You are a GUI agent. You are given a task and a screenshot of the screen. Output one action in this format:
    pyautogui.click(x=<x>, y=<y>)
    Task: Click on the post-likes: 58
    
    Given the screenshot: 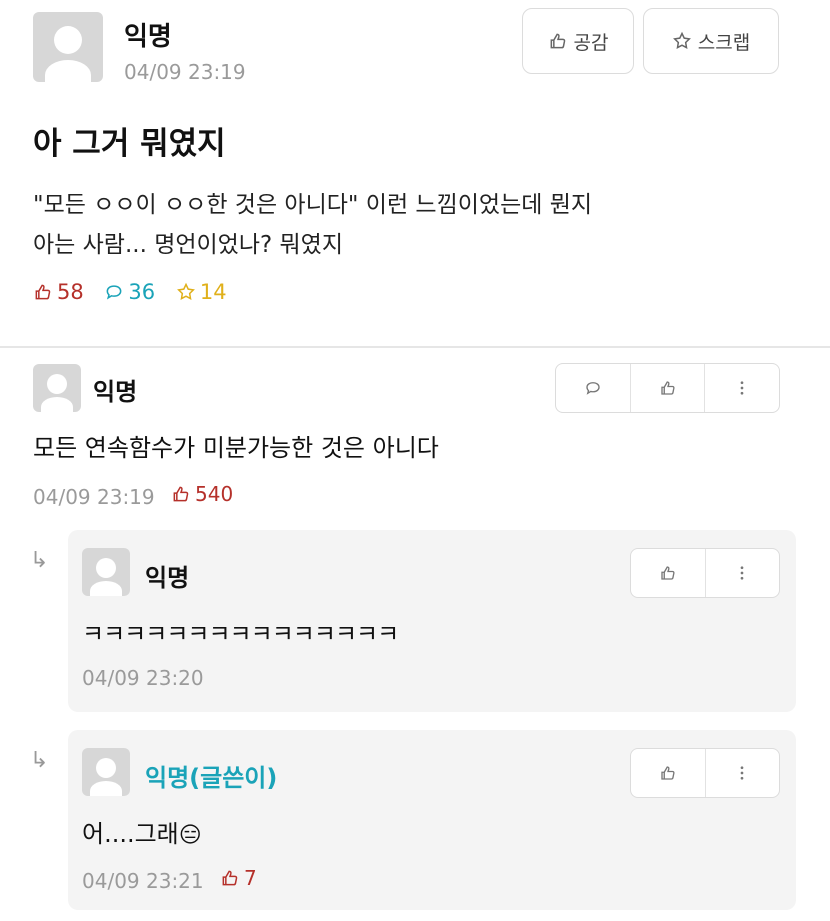 What is the action you would take?
    pyautogui.click(x=58, y=292)
    